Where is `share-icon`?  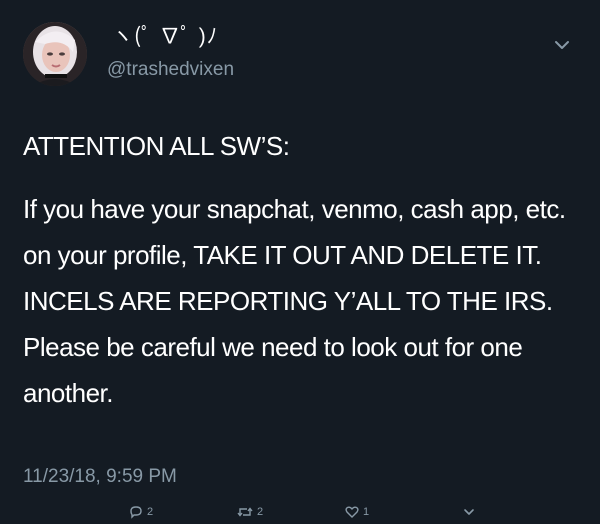
share-icon is located at coordinates (469, 512).